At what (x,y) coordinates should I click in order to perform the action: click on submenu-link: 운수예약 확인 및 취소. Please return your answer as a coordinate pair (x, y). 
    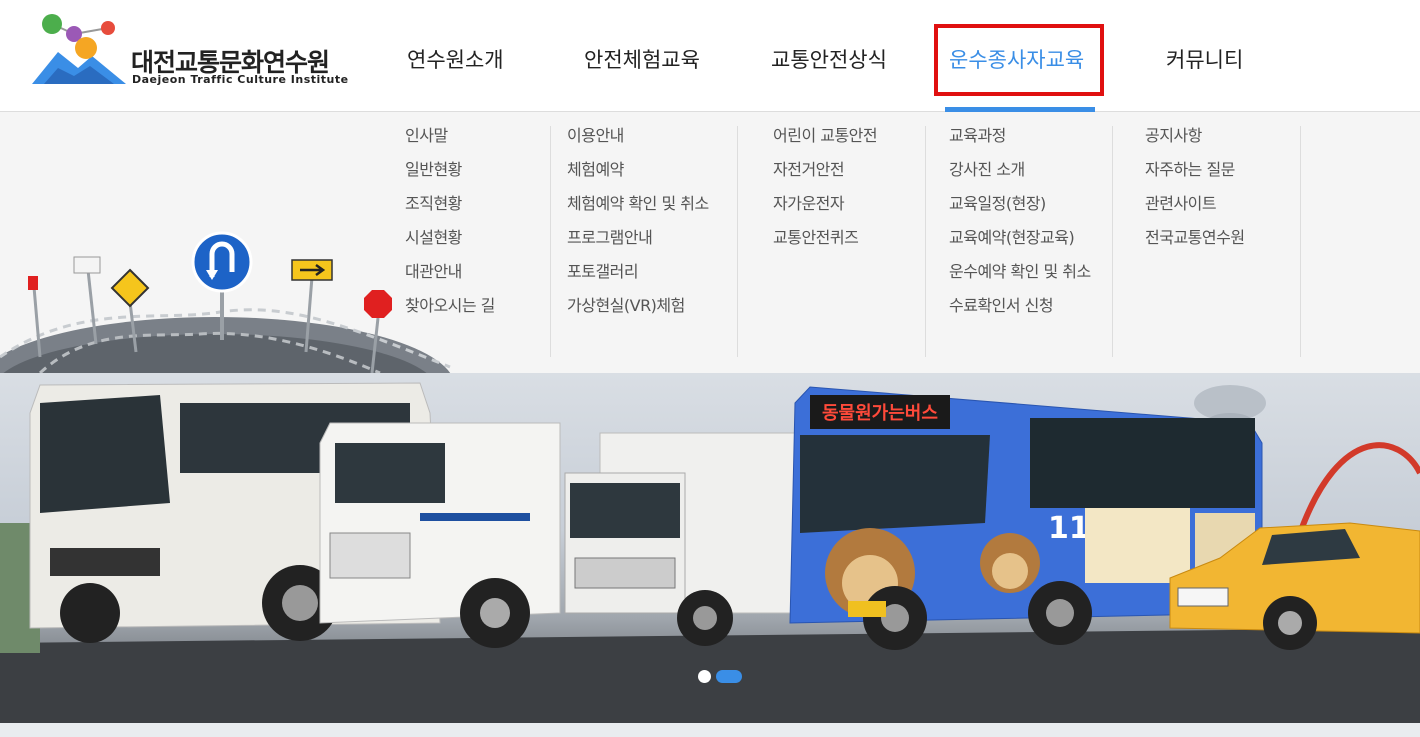
    Looking at the image, I should click on (1024, 272).